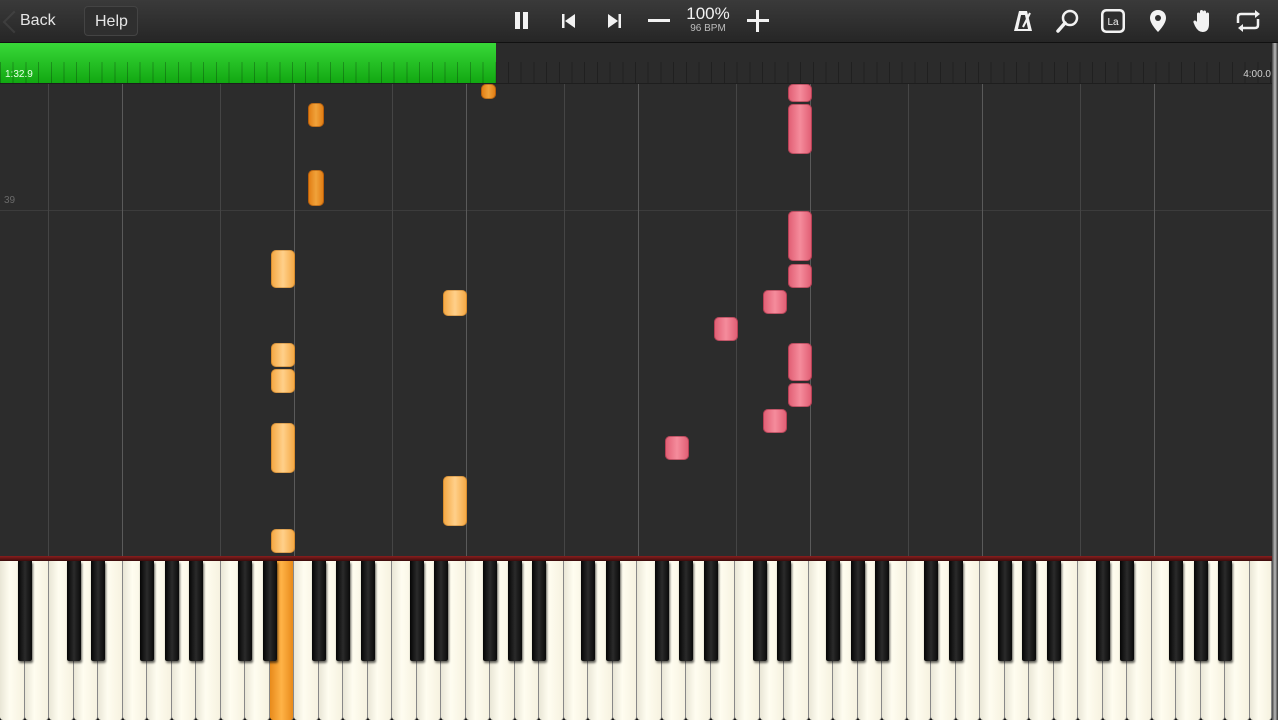  What do you see at coordinates (758, 21) in the screenshot?
I see `plus-icon` at bounding box center [758, 21].